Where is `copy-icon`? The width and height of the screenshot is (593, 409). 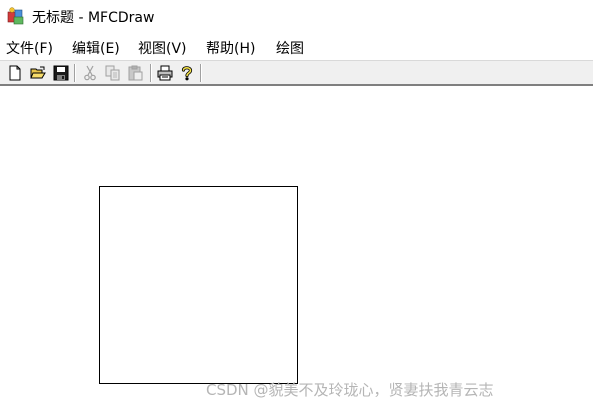
copy-icon is located at coordinates (112, 73).